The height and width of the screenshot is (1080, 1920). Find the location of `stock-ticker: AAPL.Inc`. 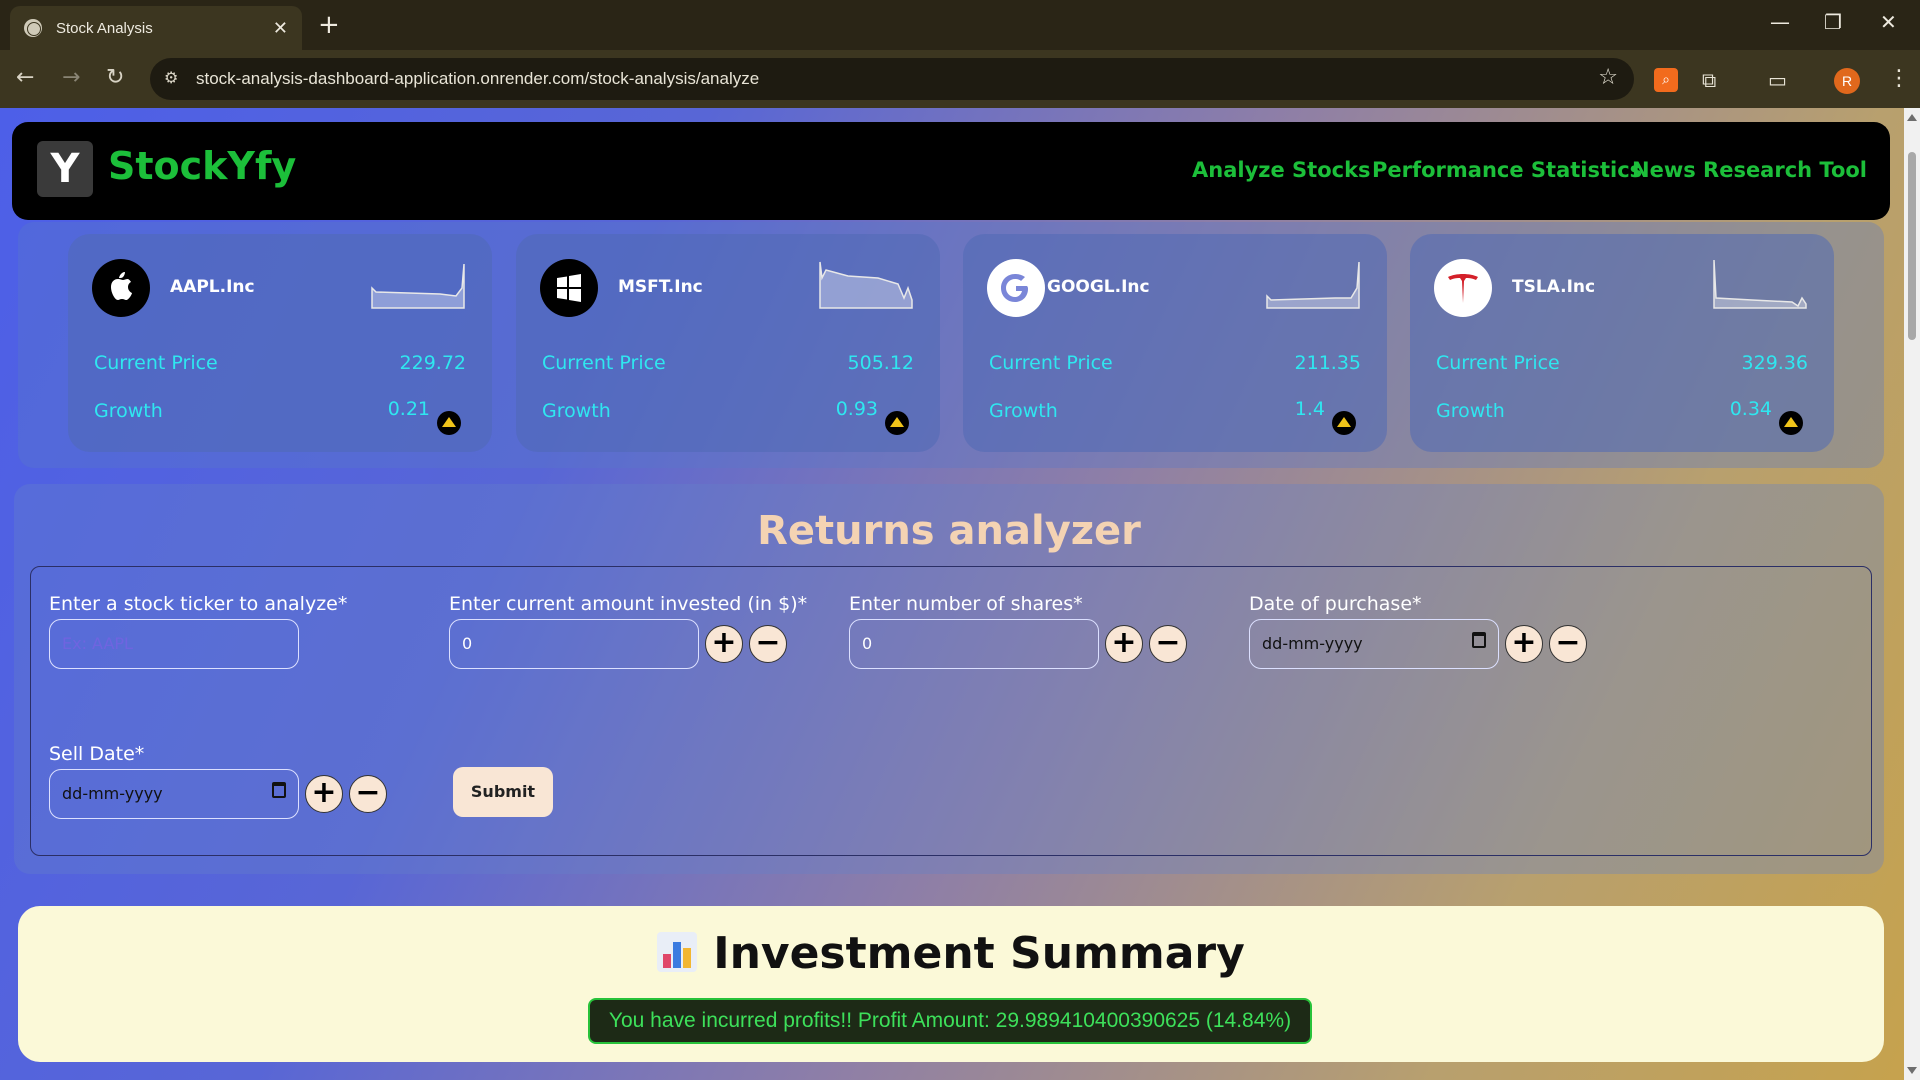

stock-ticker: AAPL.Inc is located at coordinates (212, 287).